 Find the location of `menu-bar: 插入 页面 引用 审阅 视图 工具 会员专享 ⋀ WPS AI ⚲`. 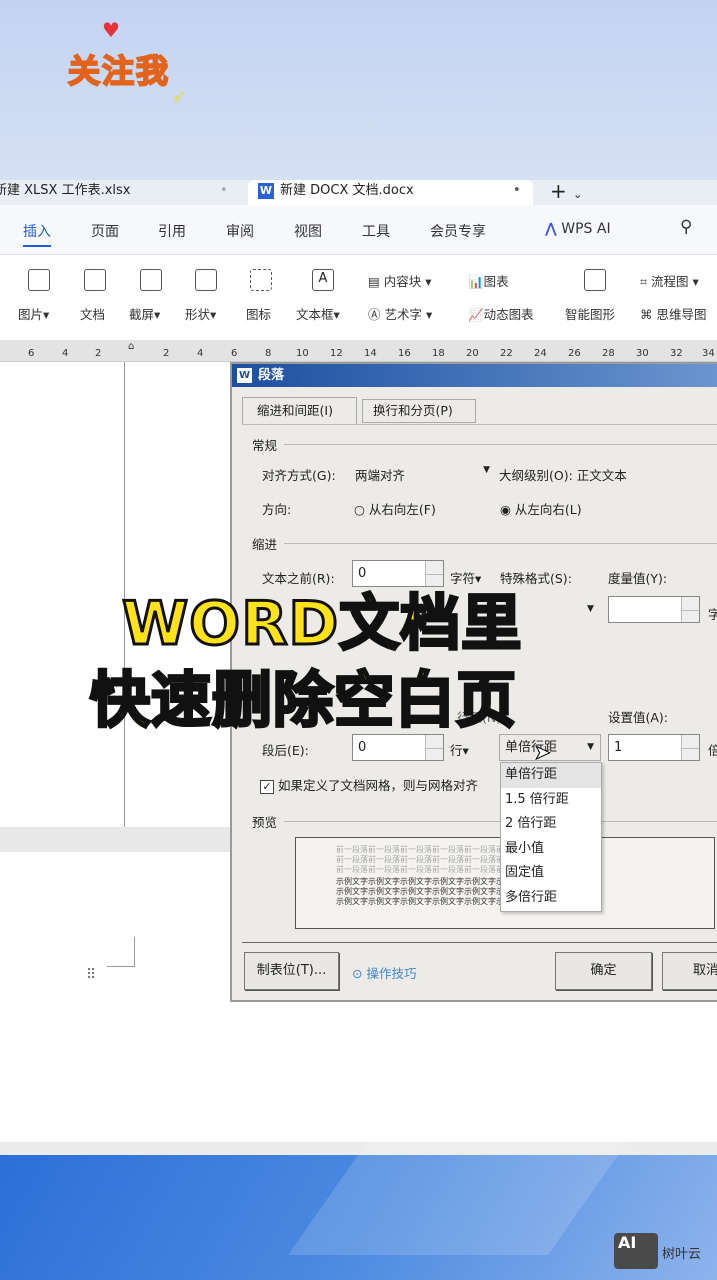

menu-bar: 插入 页面 引用 审阅 视图 工具 会员专享 ⋀ WPS AI ⚲ is located at coordinates (358, 230).